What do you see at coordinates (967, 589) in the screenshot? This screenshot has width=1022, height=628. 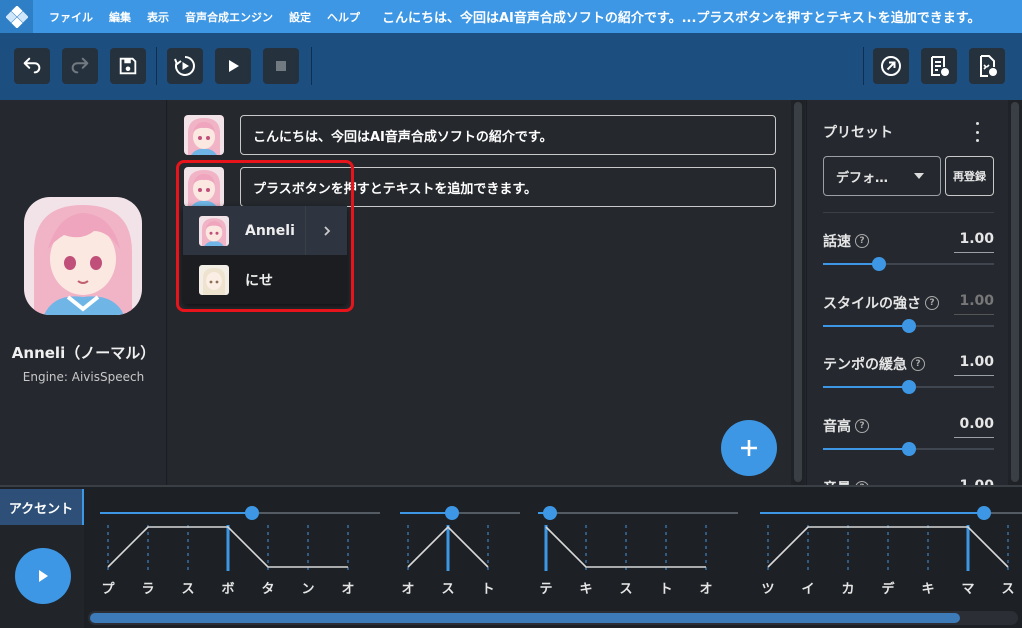 I see `mora-label: マ` at bounding box center [967, 589].